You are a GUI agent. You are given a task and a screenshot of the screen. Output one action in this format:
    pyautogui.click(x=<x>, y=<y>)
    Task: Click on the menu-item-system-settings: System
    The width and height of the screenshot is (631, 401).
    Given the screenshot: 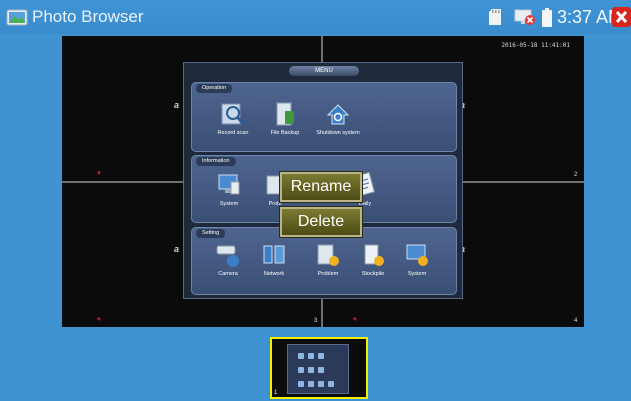 What is the action you would take?
    pyautogui.click(x=417, y=259)
    